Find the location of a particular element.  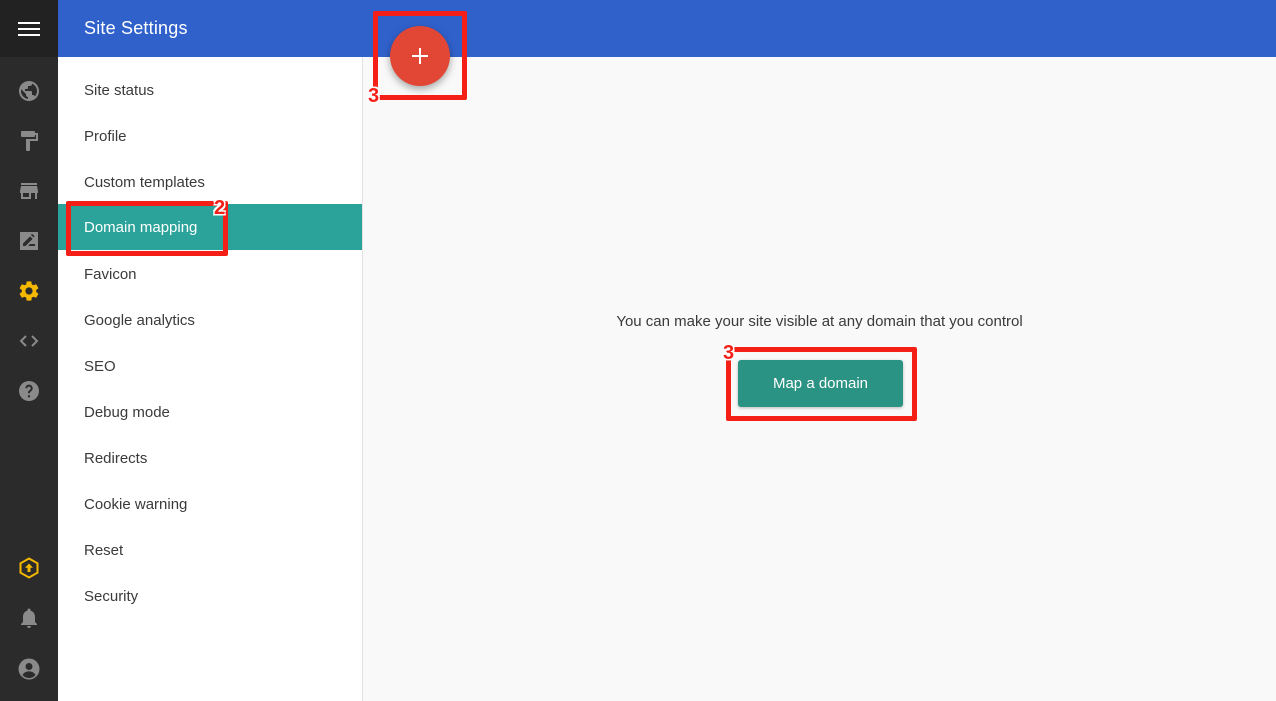

account-icon is located at coordinates (29, 669).